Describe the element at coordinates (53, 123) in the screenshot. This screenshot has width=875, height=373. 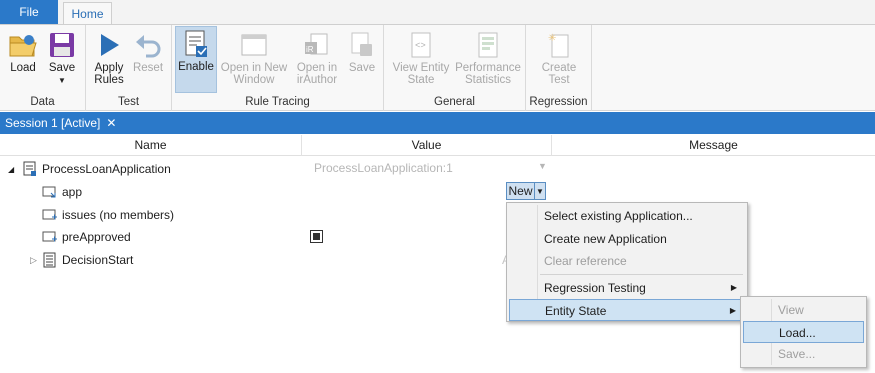
I see `session-tab-label: Session 1 [Active]` at that location.